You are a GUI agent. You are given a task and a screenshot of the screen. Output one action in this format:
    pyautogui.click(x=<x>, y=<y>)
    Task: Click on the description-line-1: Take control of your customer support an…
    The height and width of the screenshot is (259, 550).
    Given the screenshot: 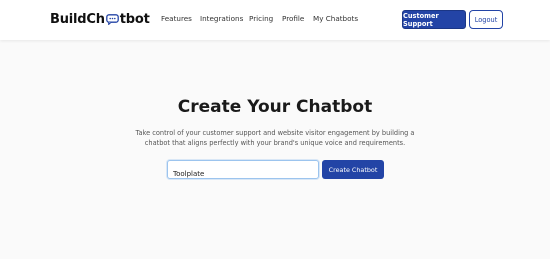 What is the action you would take?
    pyautogui.click(x=275, y=133)
    